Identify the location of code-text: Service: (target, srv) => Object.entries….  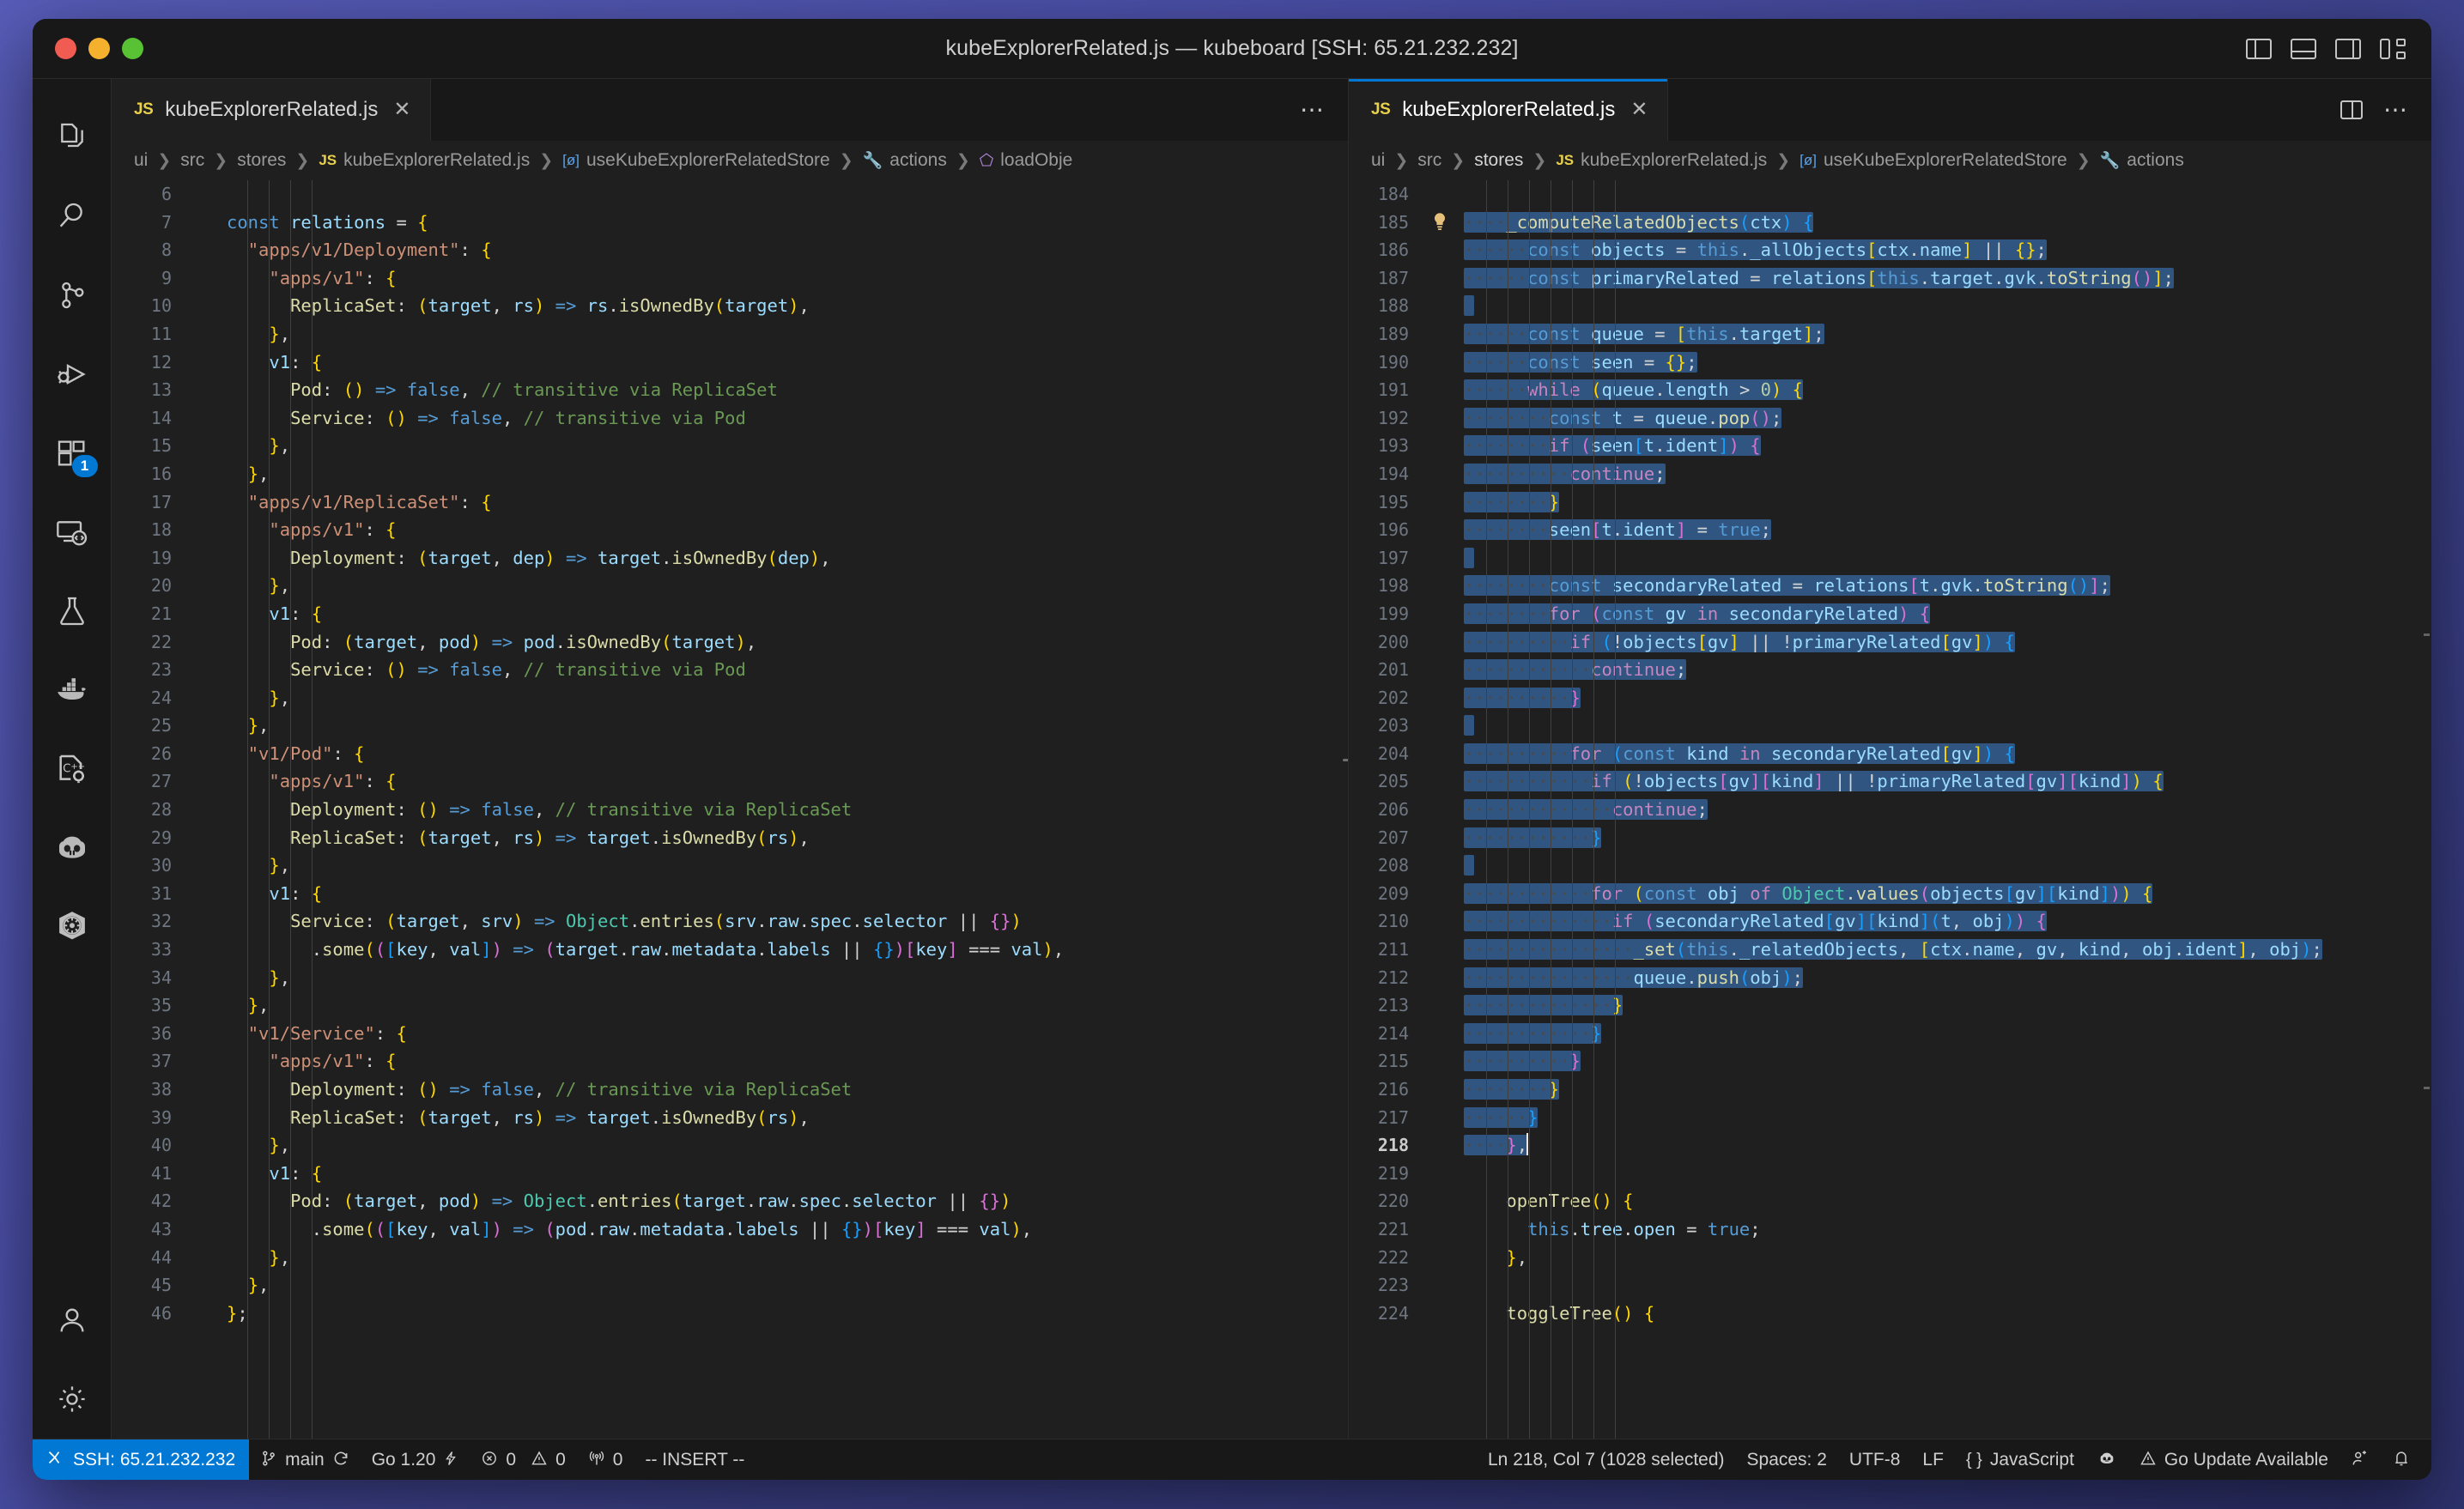
(784, 921).